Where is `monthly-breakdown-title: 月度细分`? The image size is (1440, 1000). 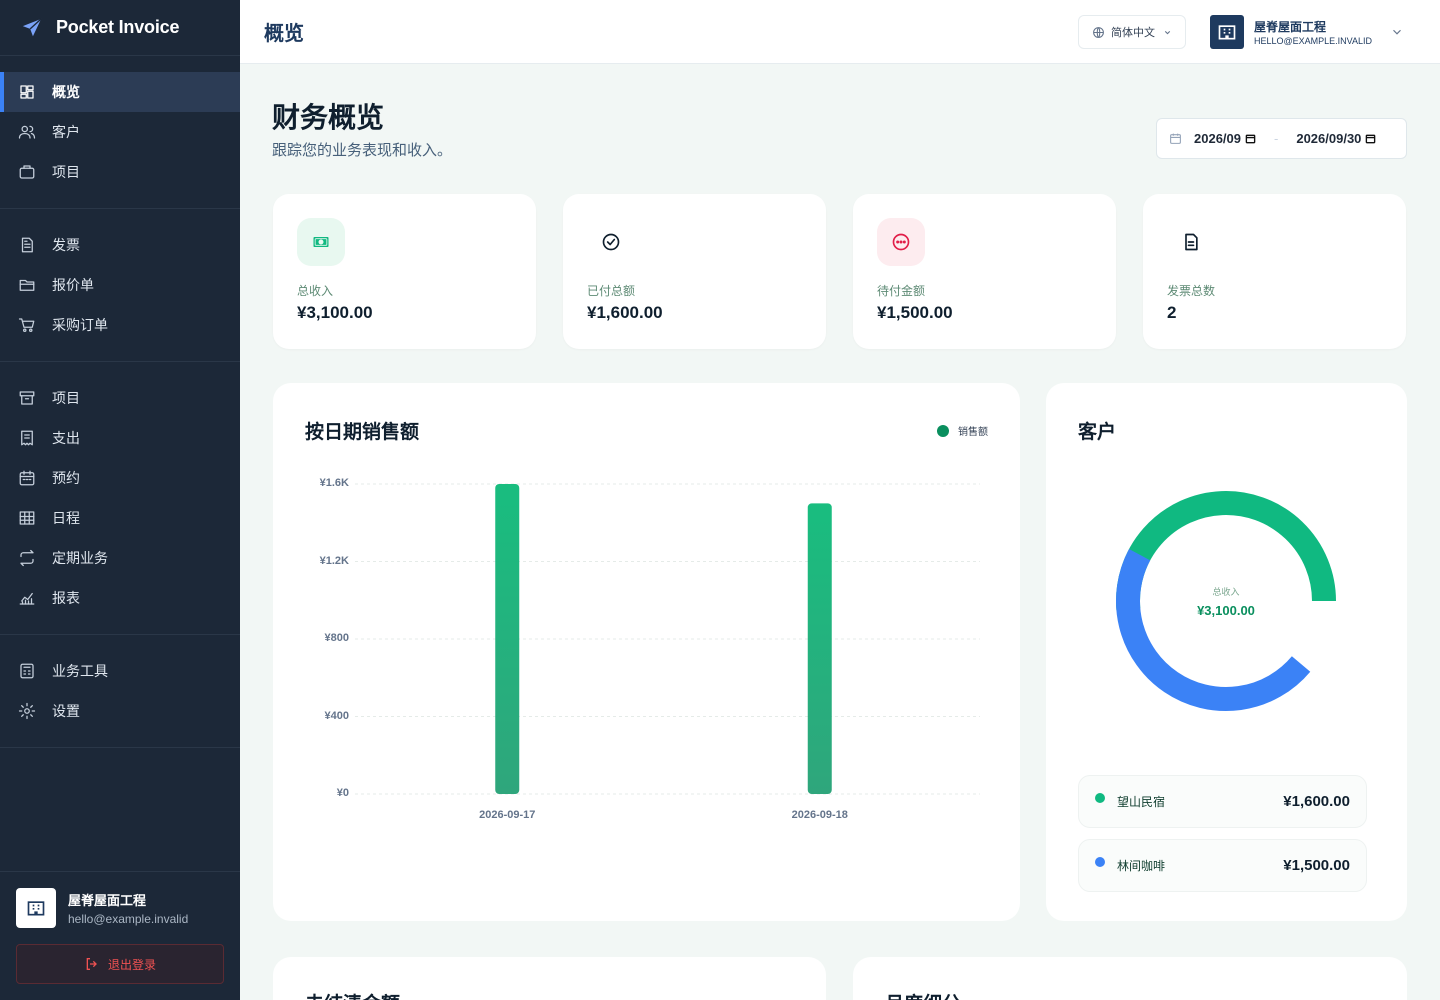
monthly-breakdown-title: 月度细分 is located at coordinates (923, 994).